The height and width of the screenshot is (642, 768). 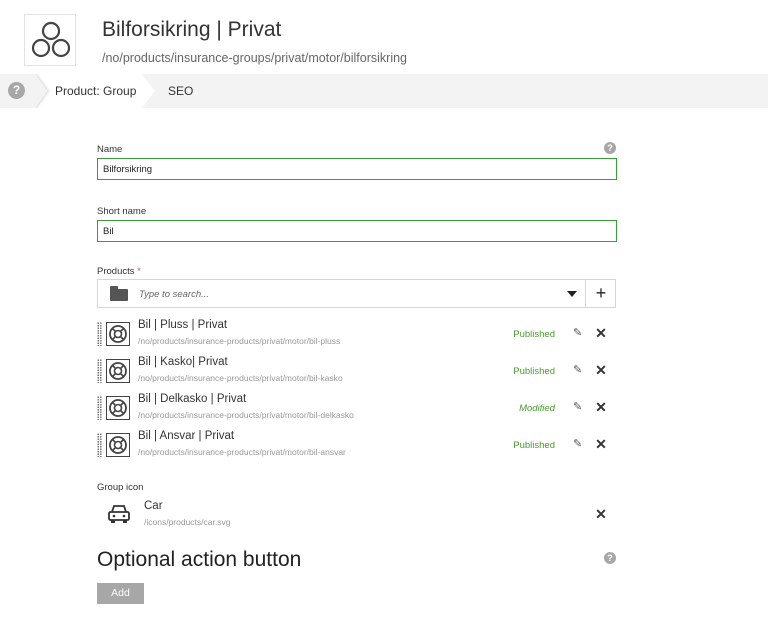 What do you see at coordinates (192, 399) in the screenshot?
I see `product-title: Bil | Delkasko | Privat` at bounding box center [192, 399].